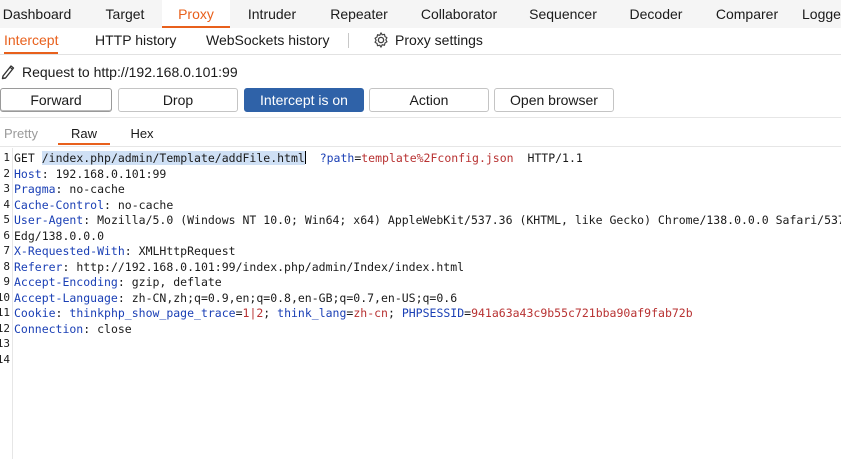 This screenshot has height=459, width=841. I want to click on header-name: Connection, so click(49, 328).